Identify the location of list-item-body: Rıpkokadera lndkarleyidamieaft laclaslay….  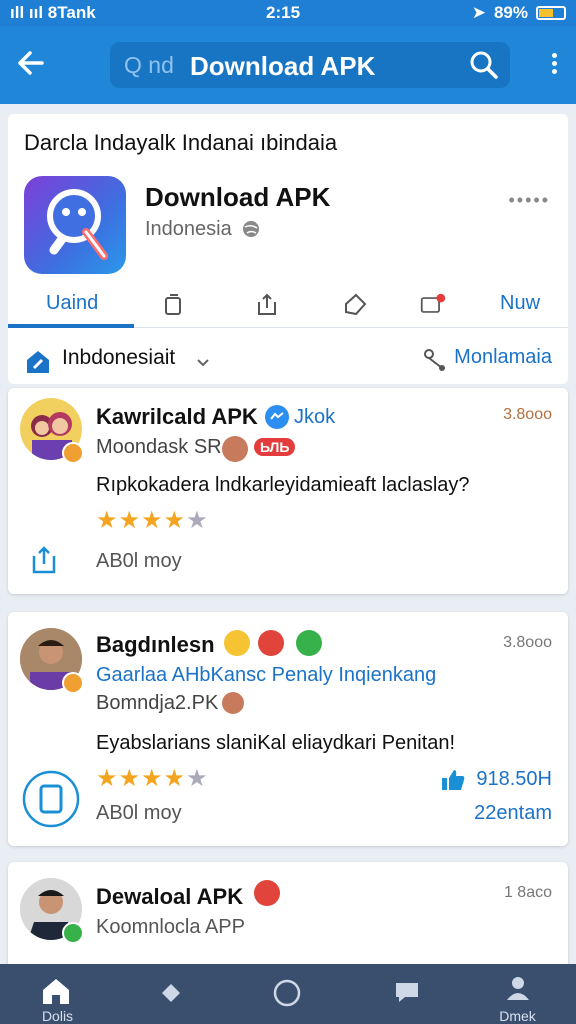
(283, 485).